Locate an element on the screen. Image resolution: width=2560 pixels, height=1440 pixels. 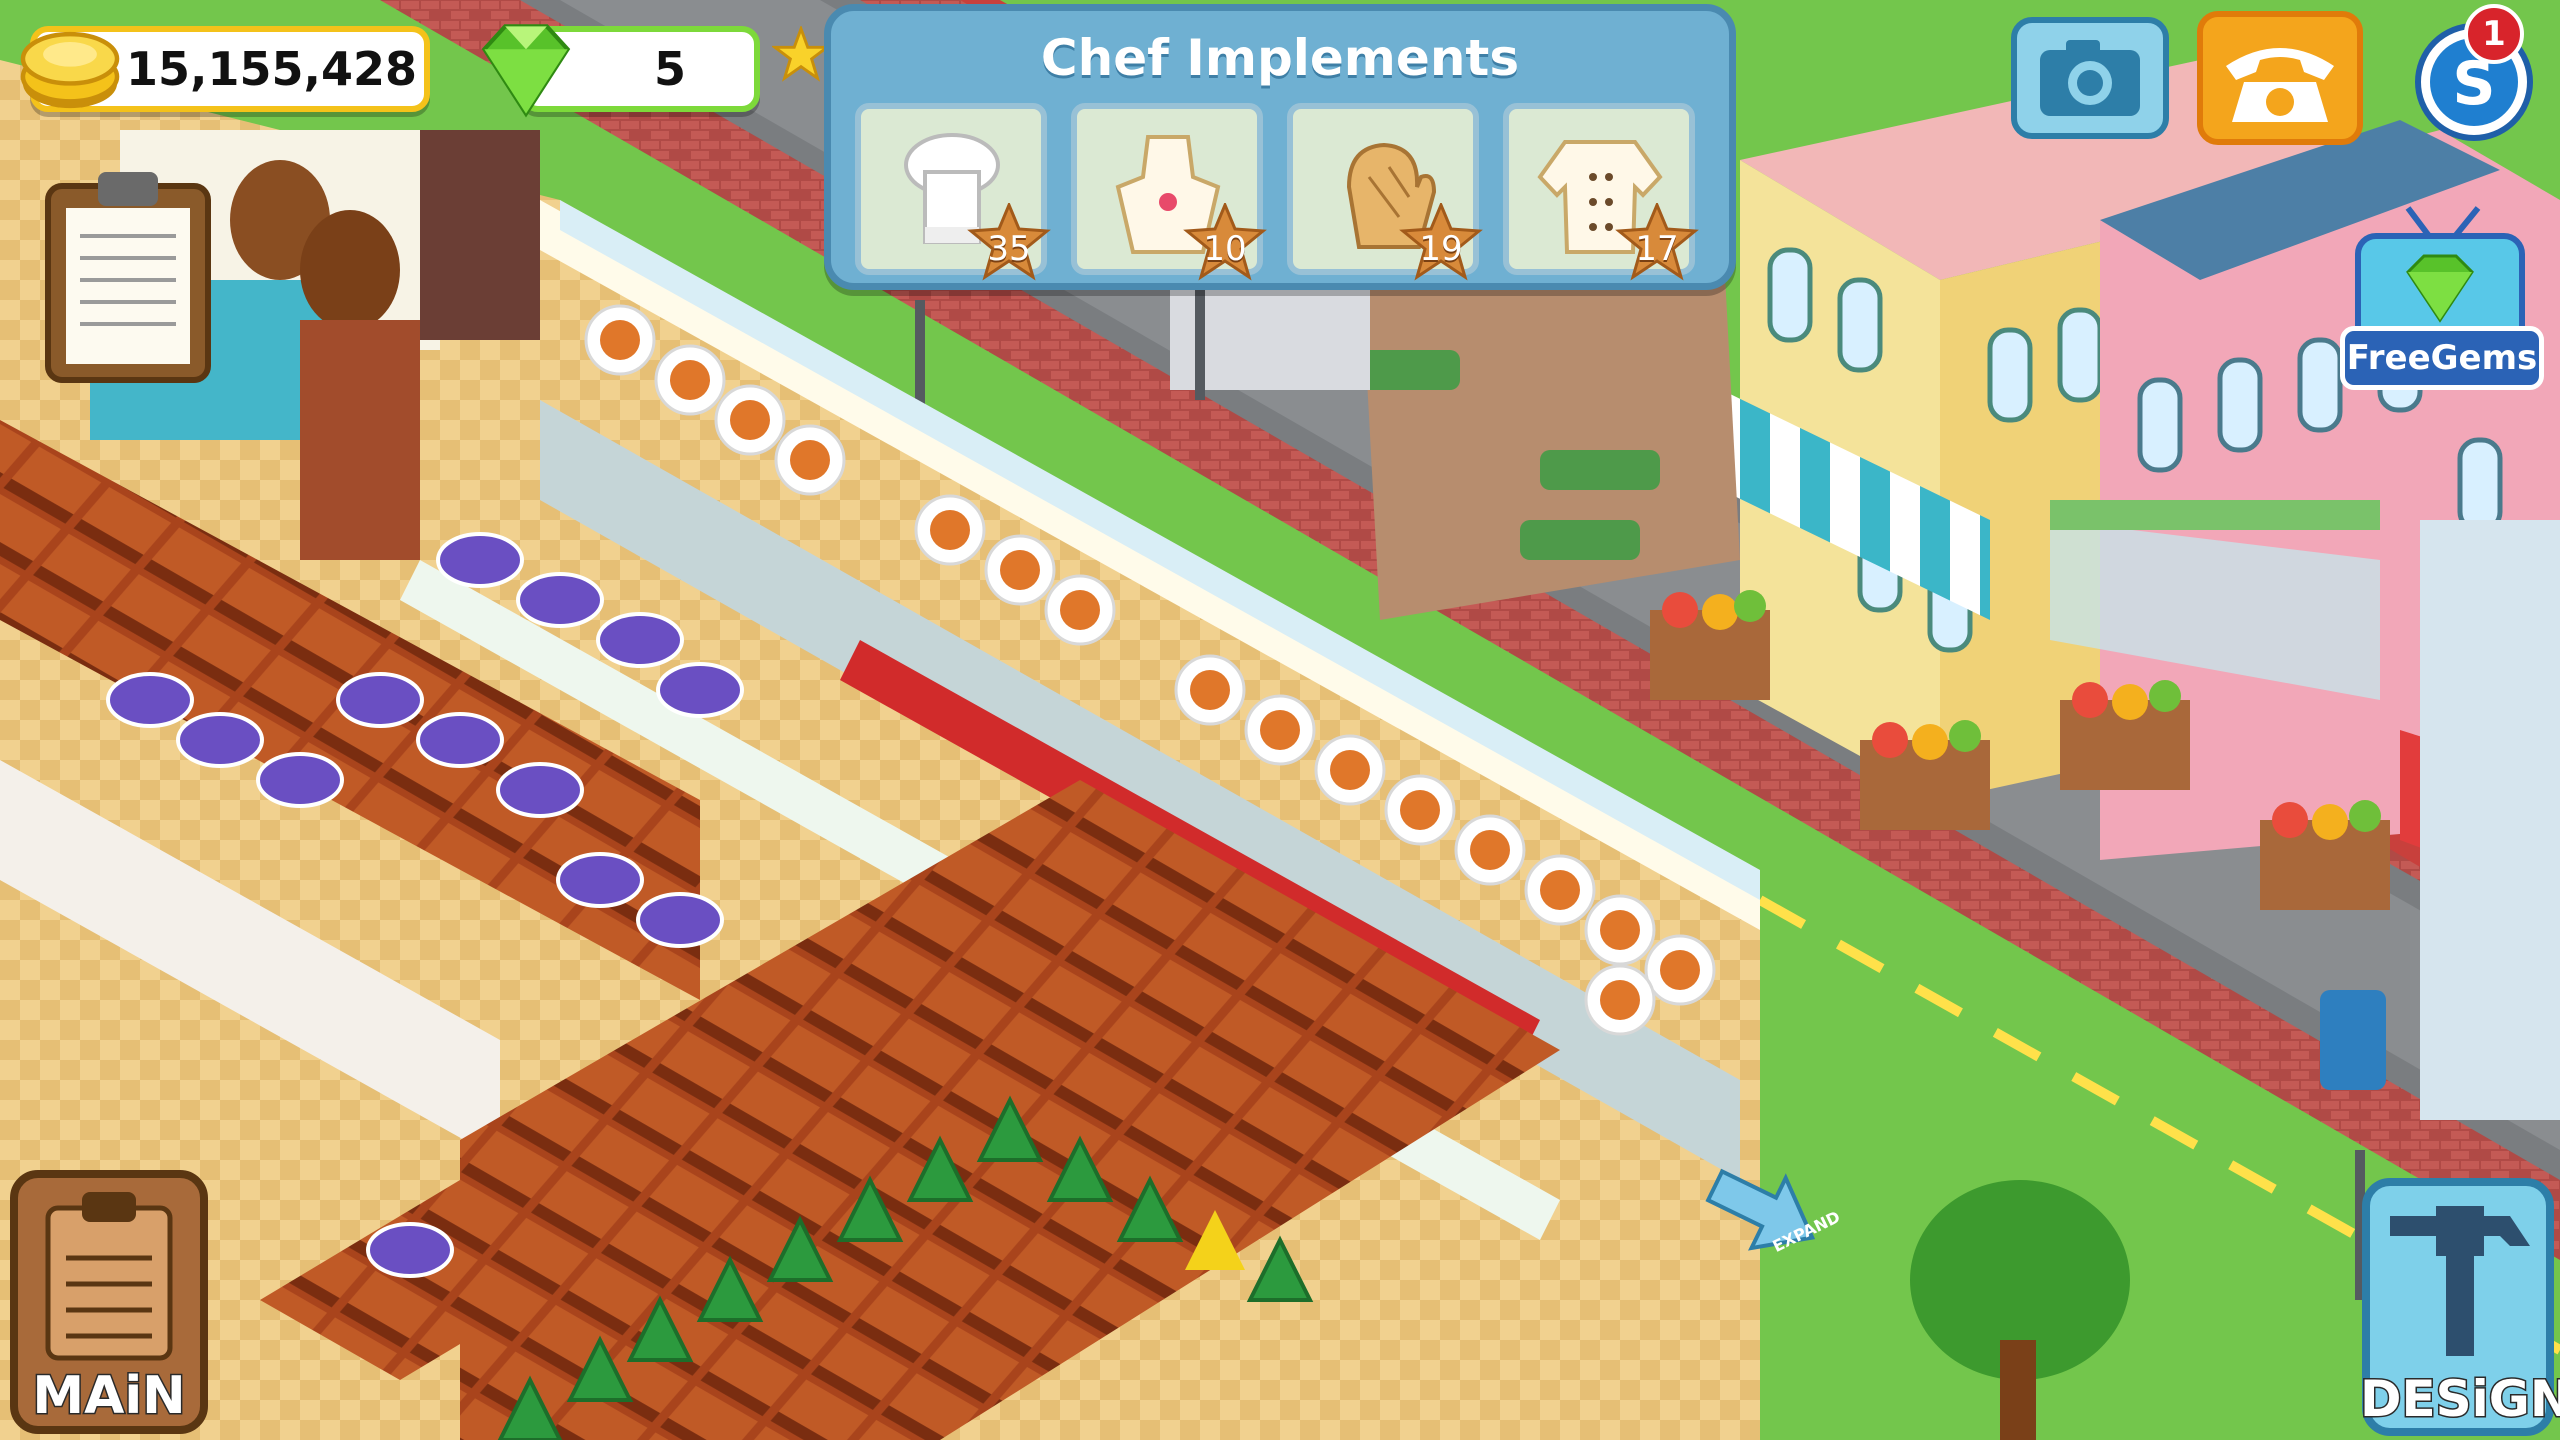
count-badge: 10 is located at coordinates (1225, 242).